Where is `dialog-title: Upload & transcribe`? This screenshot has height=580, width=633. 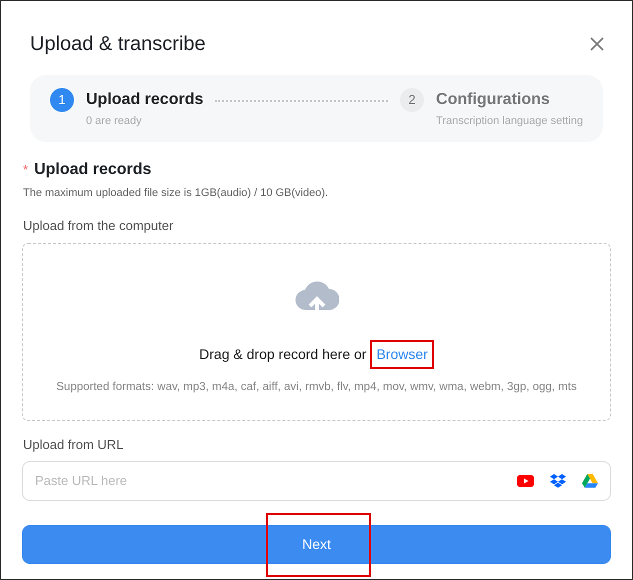 dialog-title: Upload & transcribe is located at coordinates (118, 44).